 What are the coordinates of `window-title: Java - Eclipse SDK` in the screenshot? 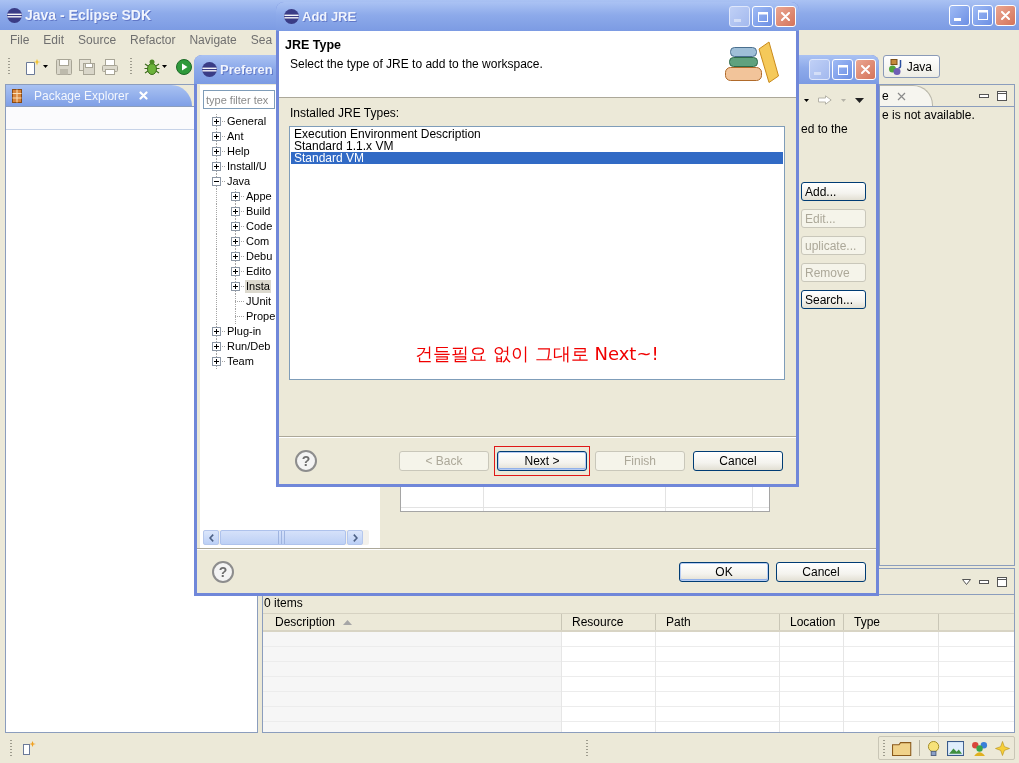 It's located at (88, 15).